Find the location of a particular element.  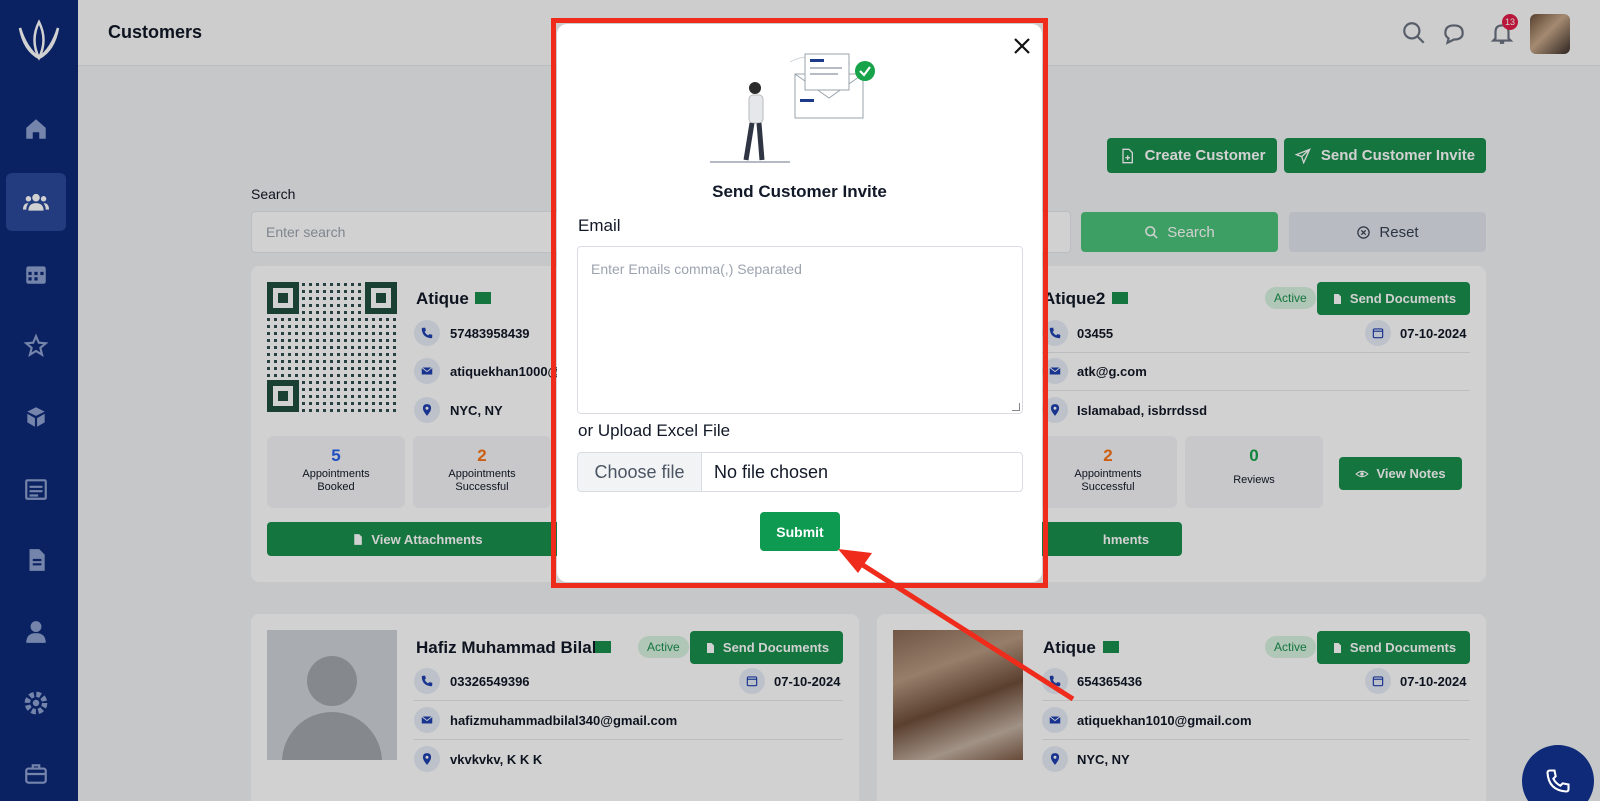

upload-label: or Upload Excel File is located at coordinates (654, 430).